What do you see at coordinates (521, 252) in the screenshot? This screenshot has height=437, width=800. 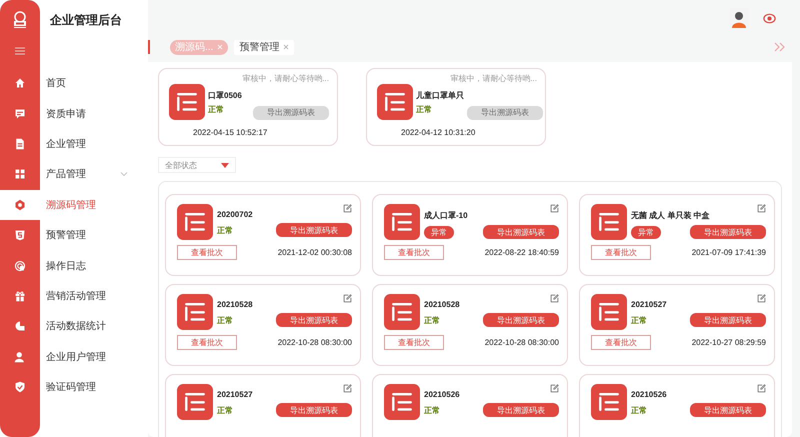 I see `date-text: 2022-08-22 18:40:59` at bounding box center [521, 252].